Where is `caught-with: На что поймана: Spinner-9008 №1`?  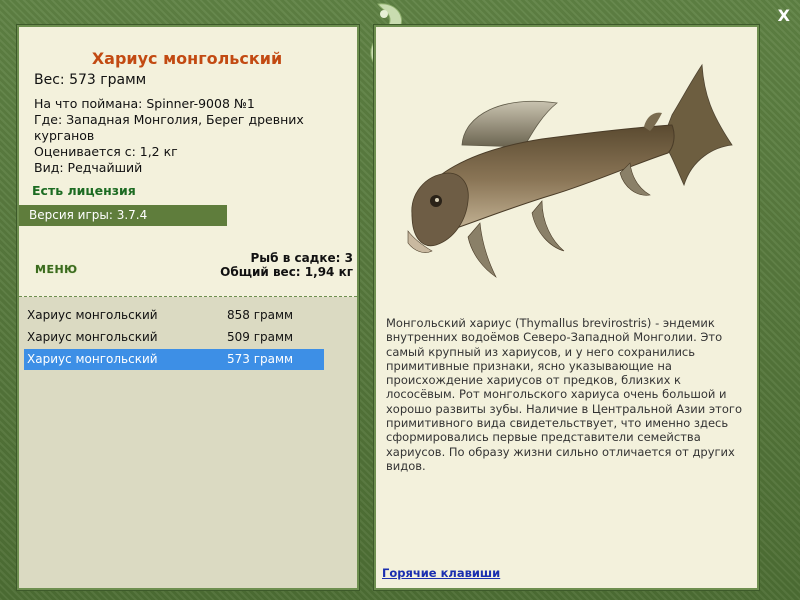 caught-with: На что поймана: Spinner-9008 №1 is located at coordinates (144, 103).